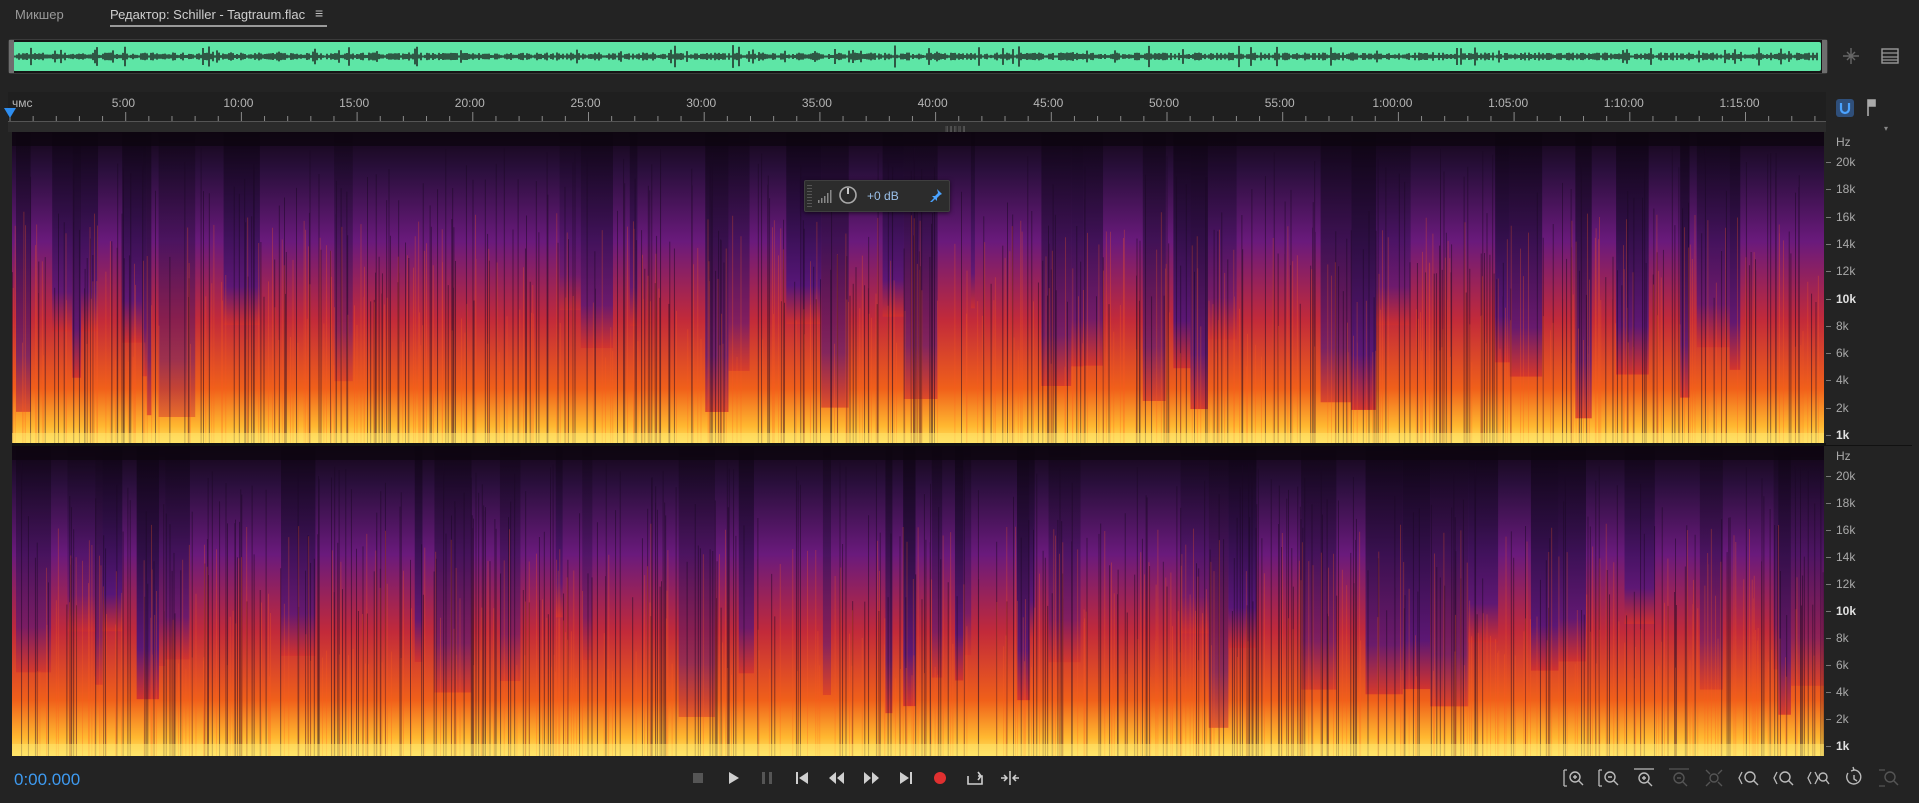 The height and width of the screenshot is (803, 1919). What do you see at coordinates (932, 103) in the screenshot?
I see `ruler-time-label: 40:00` at bounding box center [932, 103].